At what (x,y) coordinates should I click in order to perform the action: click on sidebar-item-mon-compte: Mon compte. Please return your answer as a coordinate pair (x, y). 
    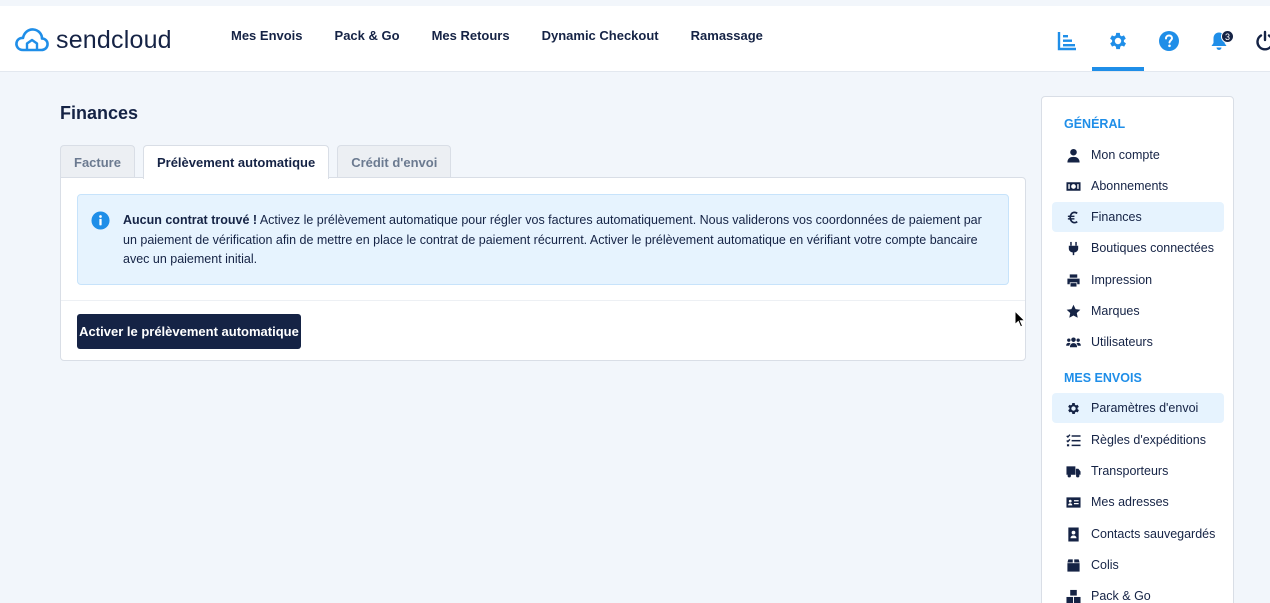
    Looking at the image, I should click on (1138, 155).